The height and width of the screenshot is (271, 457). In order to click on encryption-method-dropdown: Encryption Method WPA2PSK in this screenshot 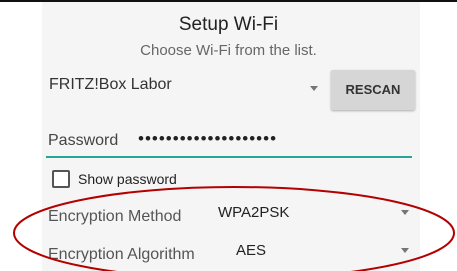, I will do `click(231, 214)`.